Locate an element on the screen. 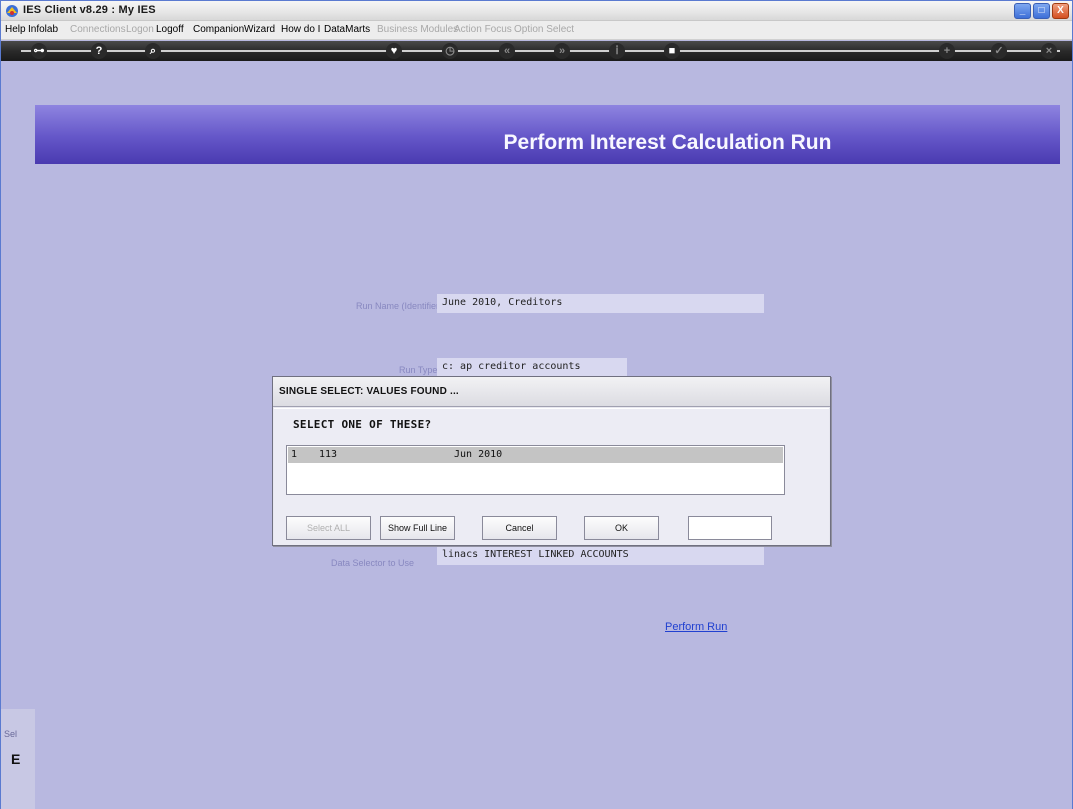 The image size is (1073, 809). title-bar: IES Client v8.29 : My IES _ □ X is located at coordinates (536, 11).